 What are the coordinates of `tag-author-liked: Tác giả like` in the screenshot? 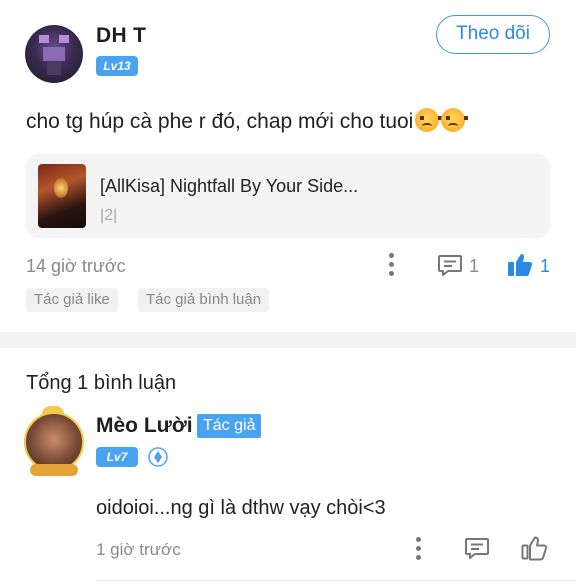 It's located at (72, 300).